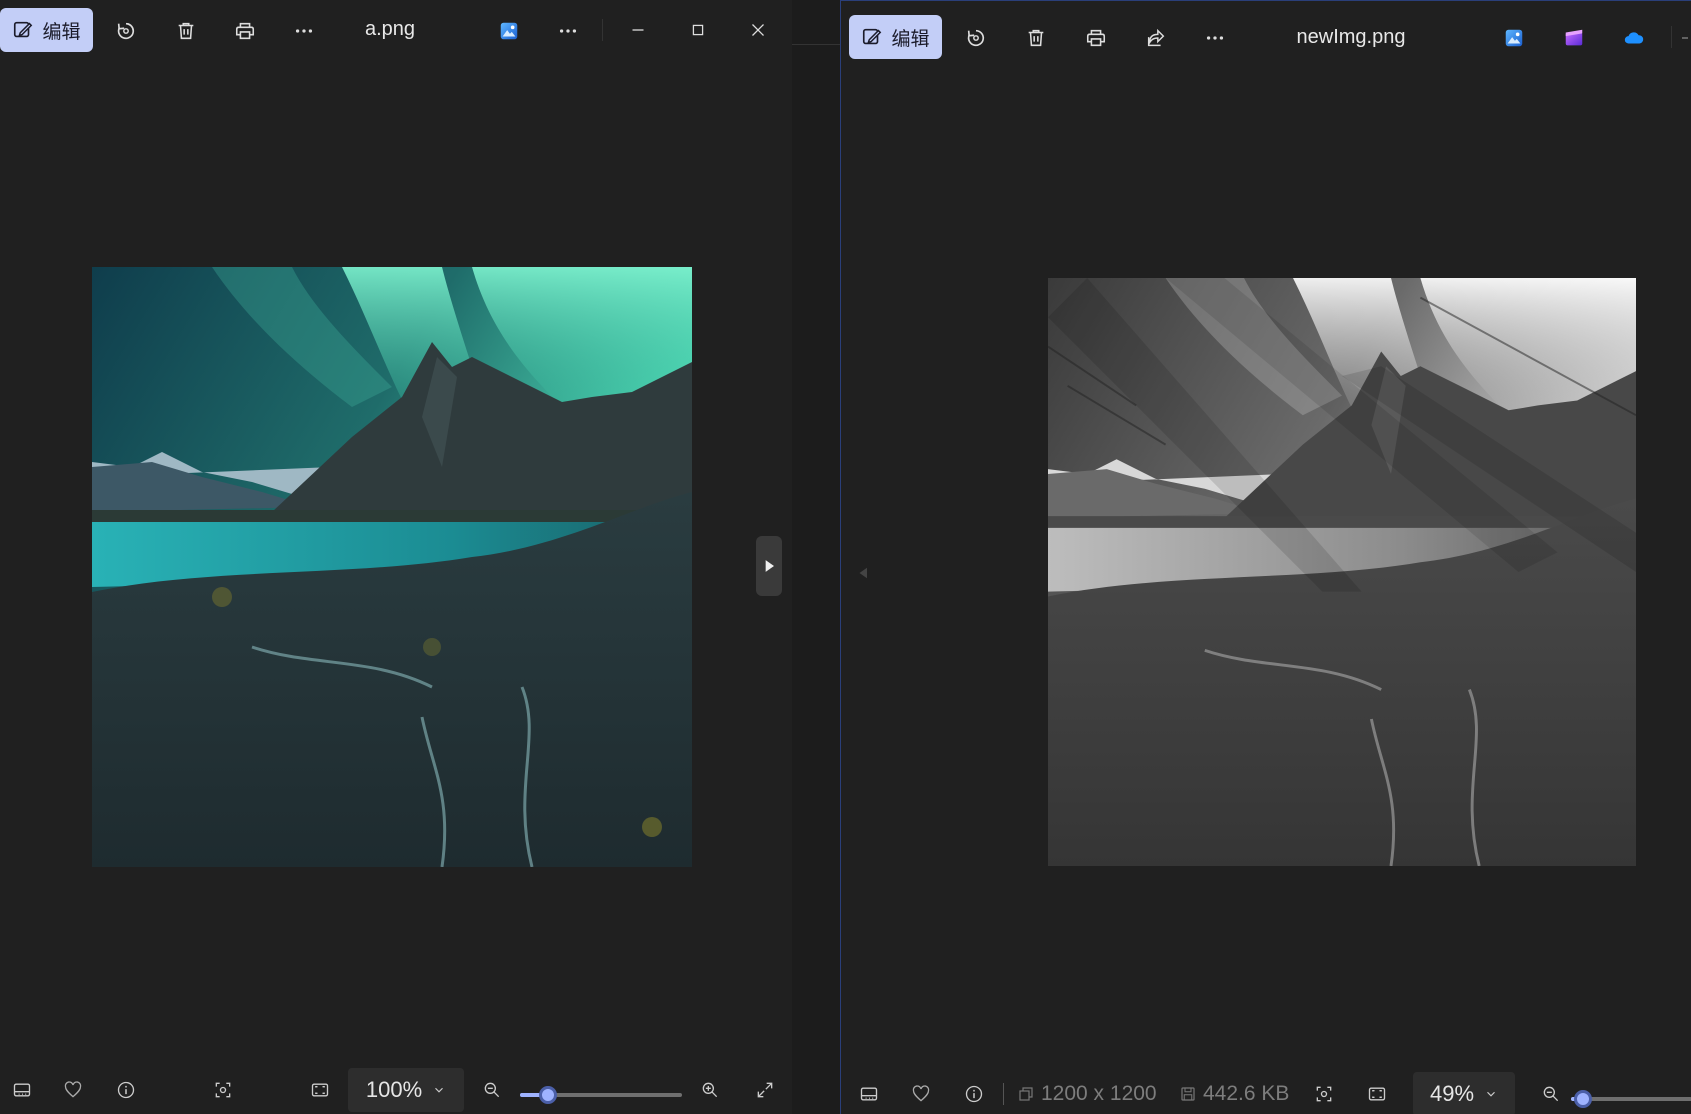  I want to click on title-bar: 编辑 a.png, so click(396, 32).